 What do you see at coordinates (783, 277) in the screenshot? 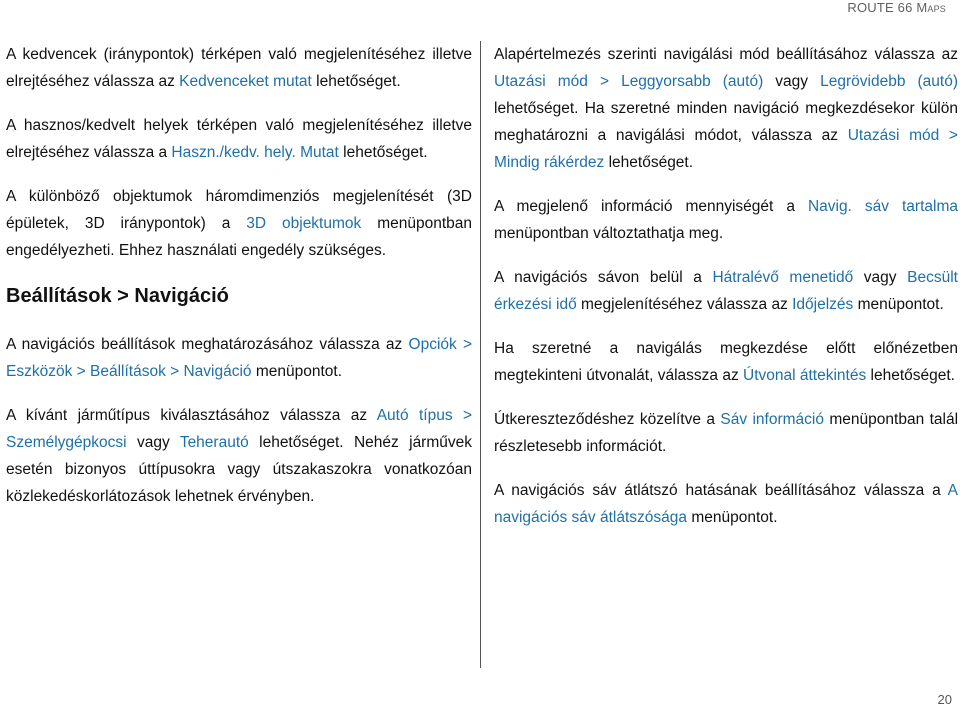
I see `menu-ref-remaining-time: Hátralévő menetidő` at bounding box center [783, 277].